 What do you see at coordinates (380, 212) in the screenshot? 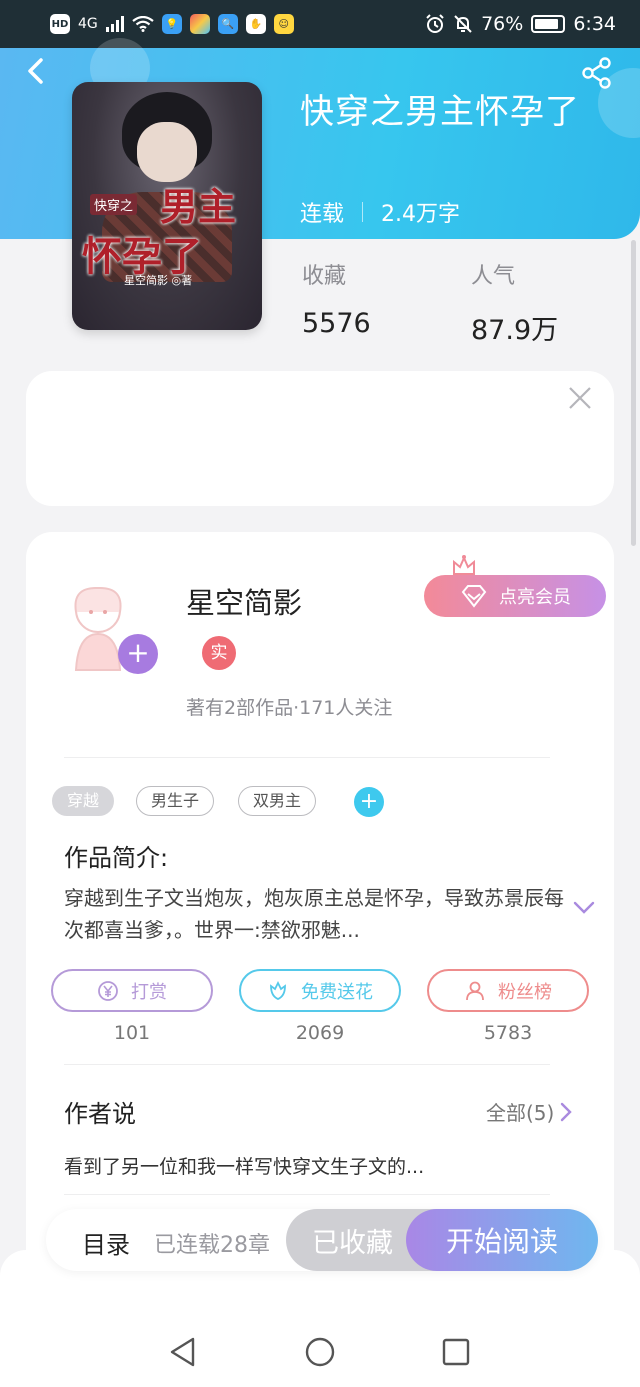
I see `book-meta: 连载 2.4万字` at bounding box center [380, 212].